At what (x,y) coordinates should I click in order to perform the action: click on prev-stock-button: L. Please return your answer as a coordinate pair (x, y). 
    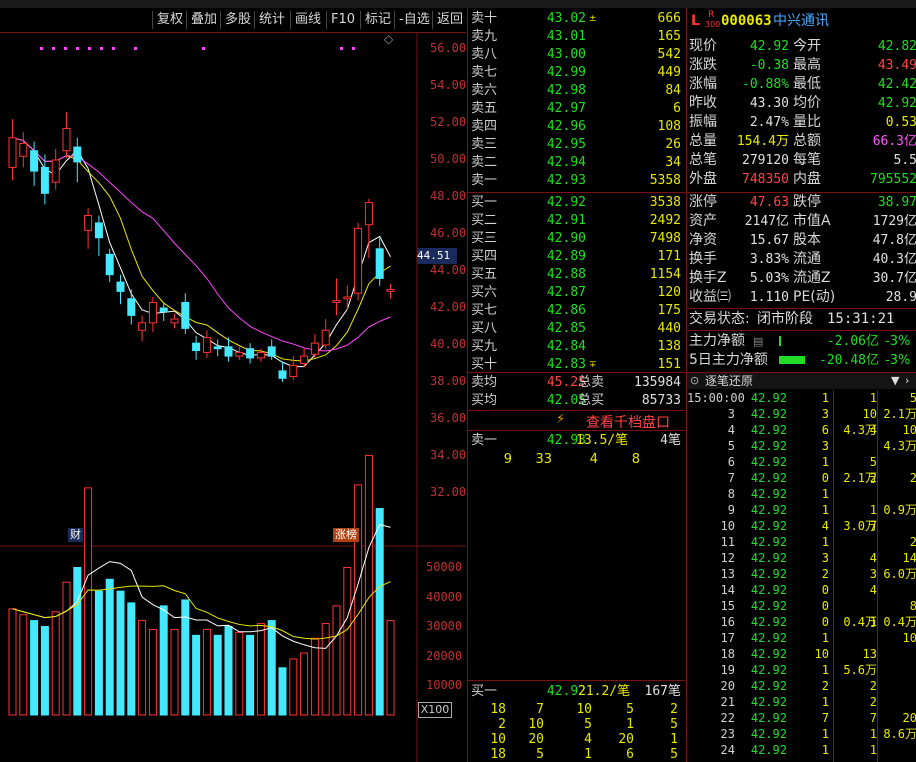
    Looking at the image, I should click on (695, 21).